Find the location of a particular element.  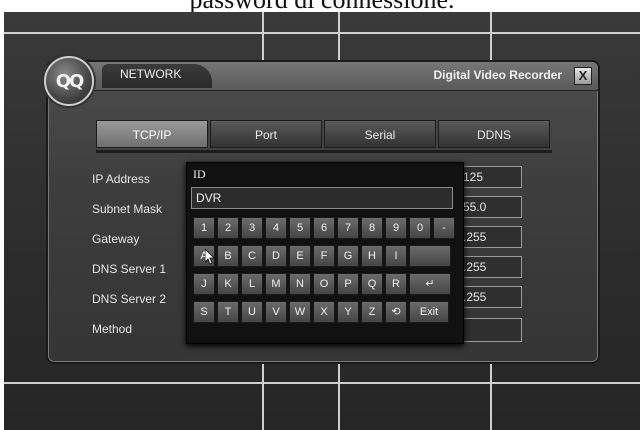

key-j: J is located at coordinates (204, 284).